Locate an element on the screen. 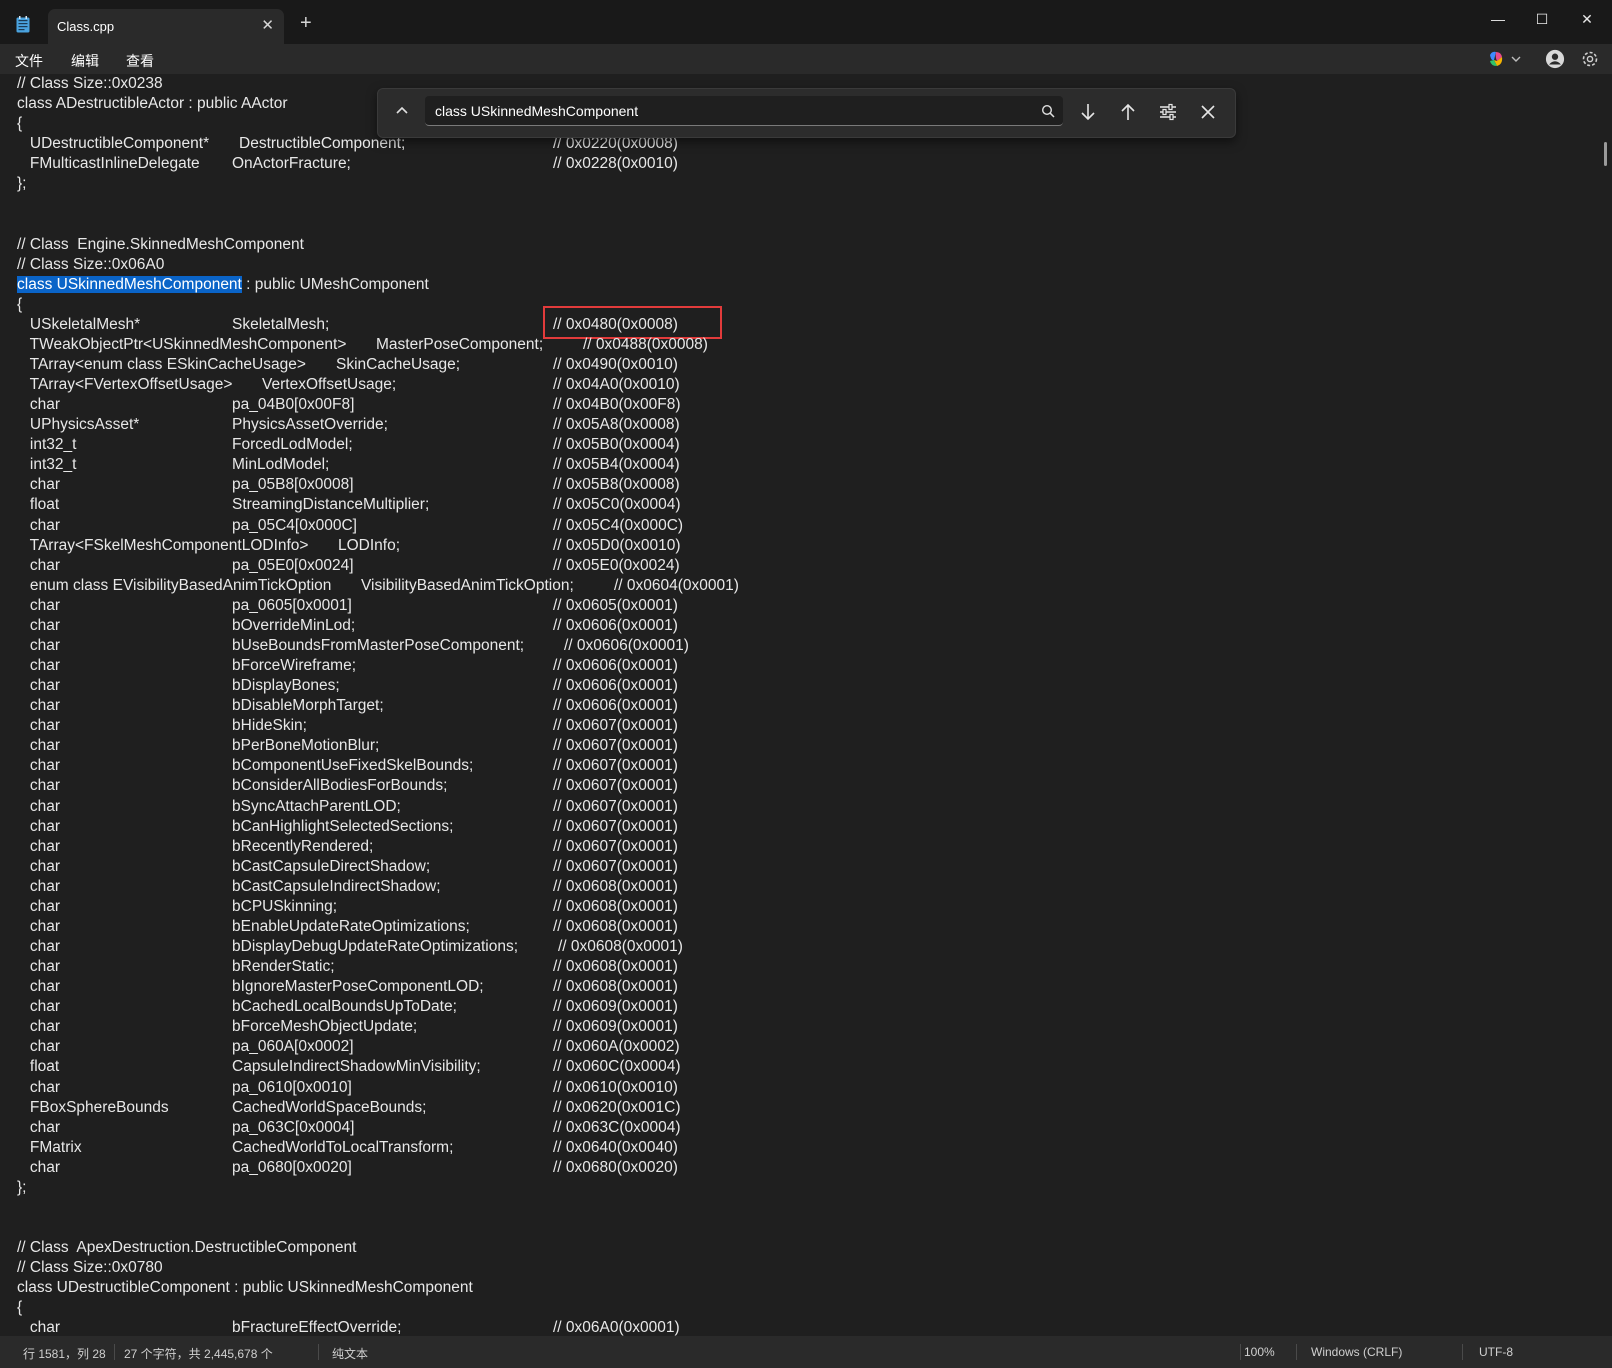 The width and height of the screenshot is (1612, 1368). code-line: char pa_060A[0x0002] // 0x060A(0x0002) is located at coordinates (807, 1047).